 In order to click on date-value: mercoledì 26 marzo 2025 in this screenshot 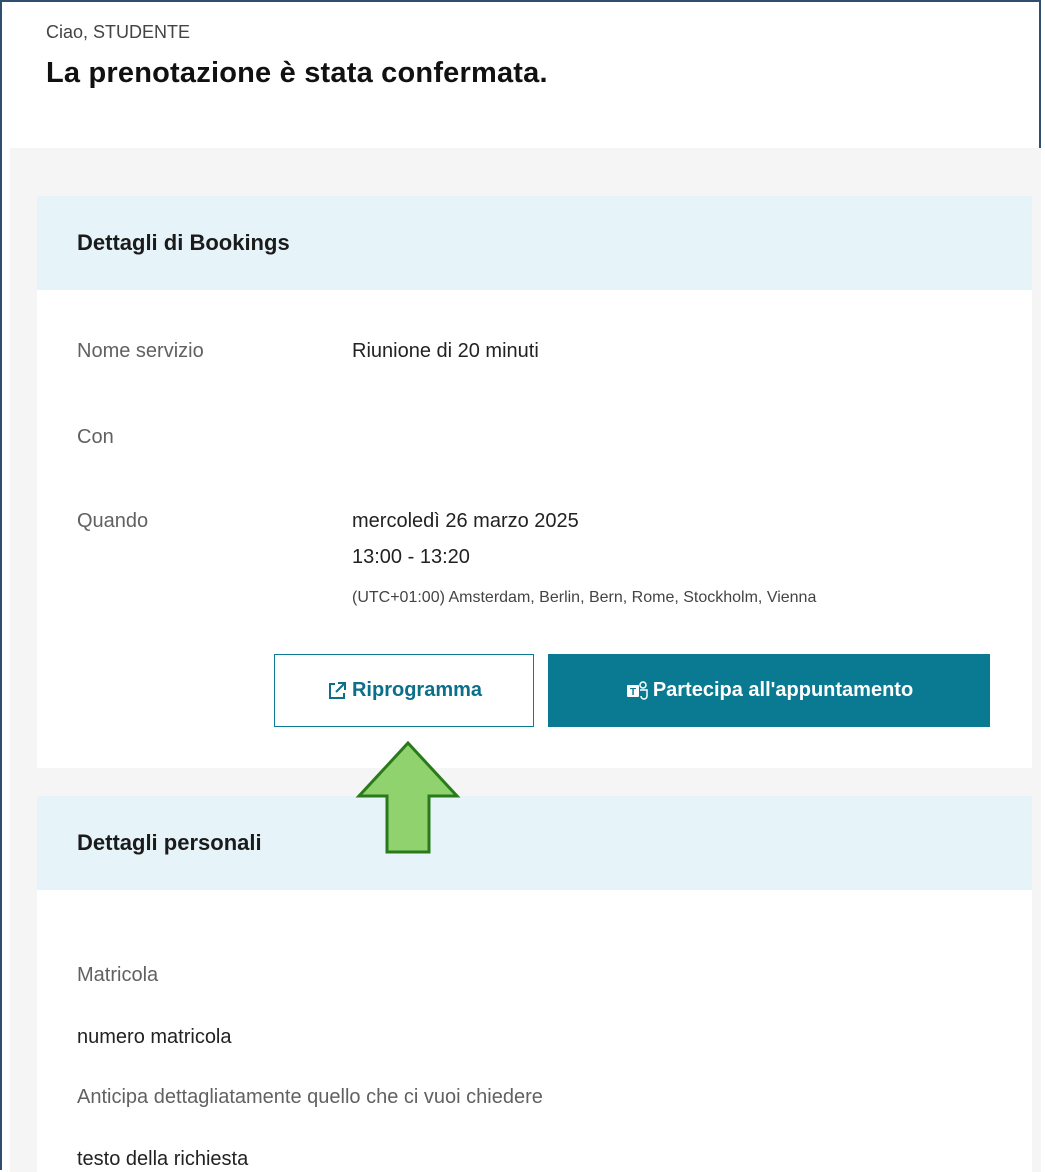, I will do `click(465, 521)`.